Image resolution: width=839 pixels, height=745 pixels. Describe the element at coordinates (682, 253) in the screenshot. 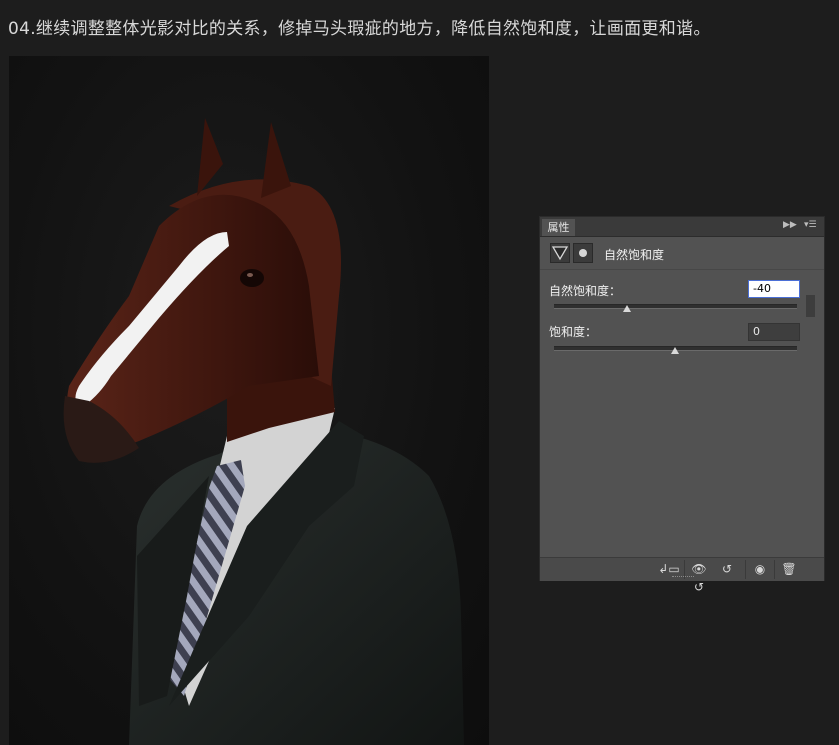

I see `adjustment-type-row: 自然饱和度` at that location.